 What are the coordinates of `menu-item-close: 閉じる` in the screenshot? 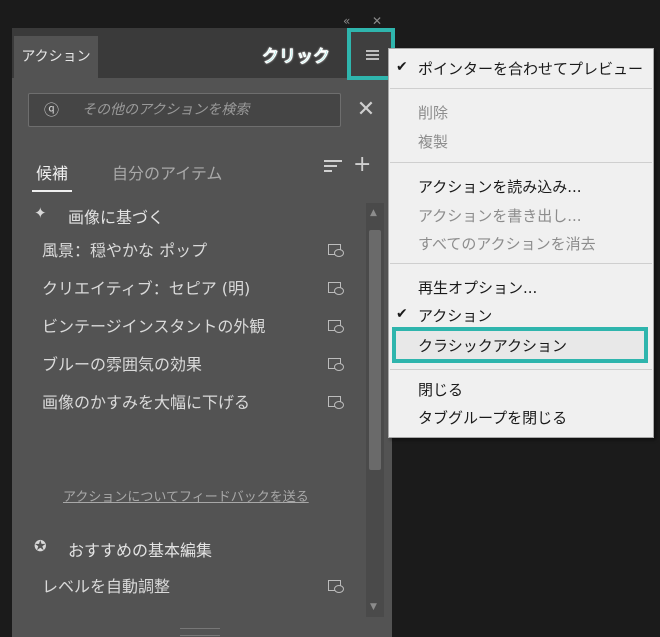 It's located at (440, 389).